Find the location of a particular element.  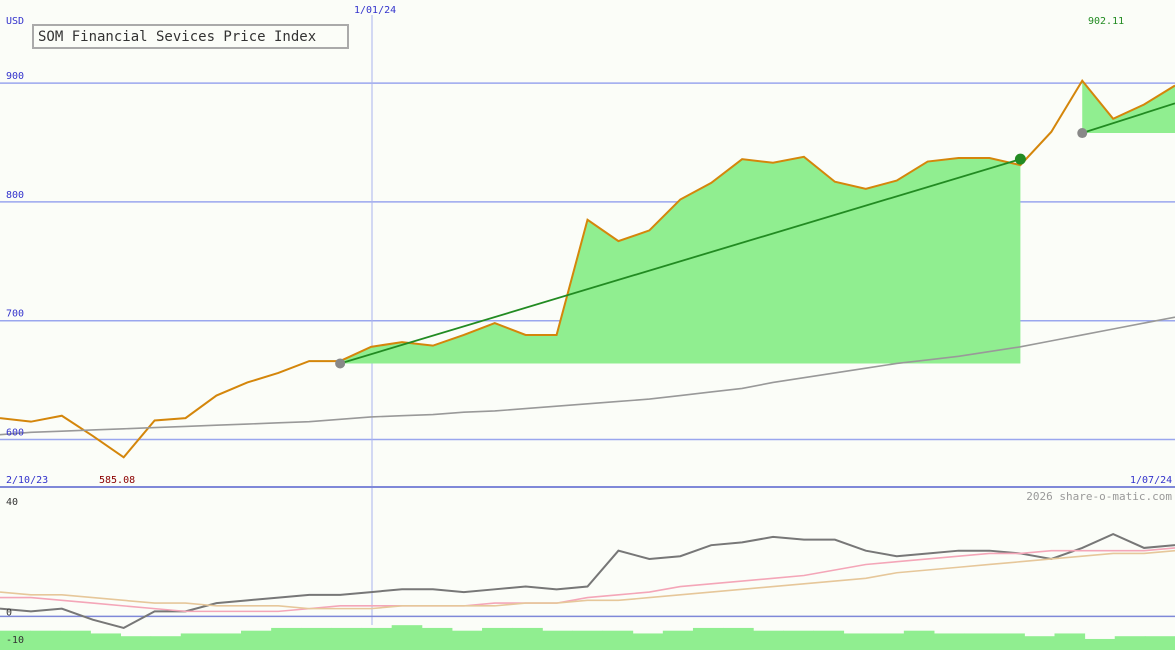

max-value-label: 902.11 is located at coordinates (1106, 21).